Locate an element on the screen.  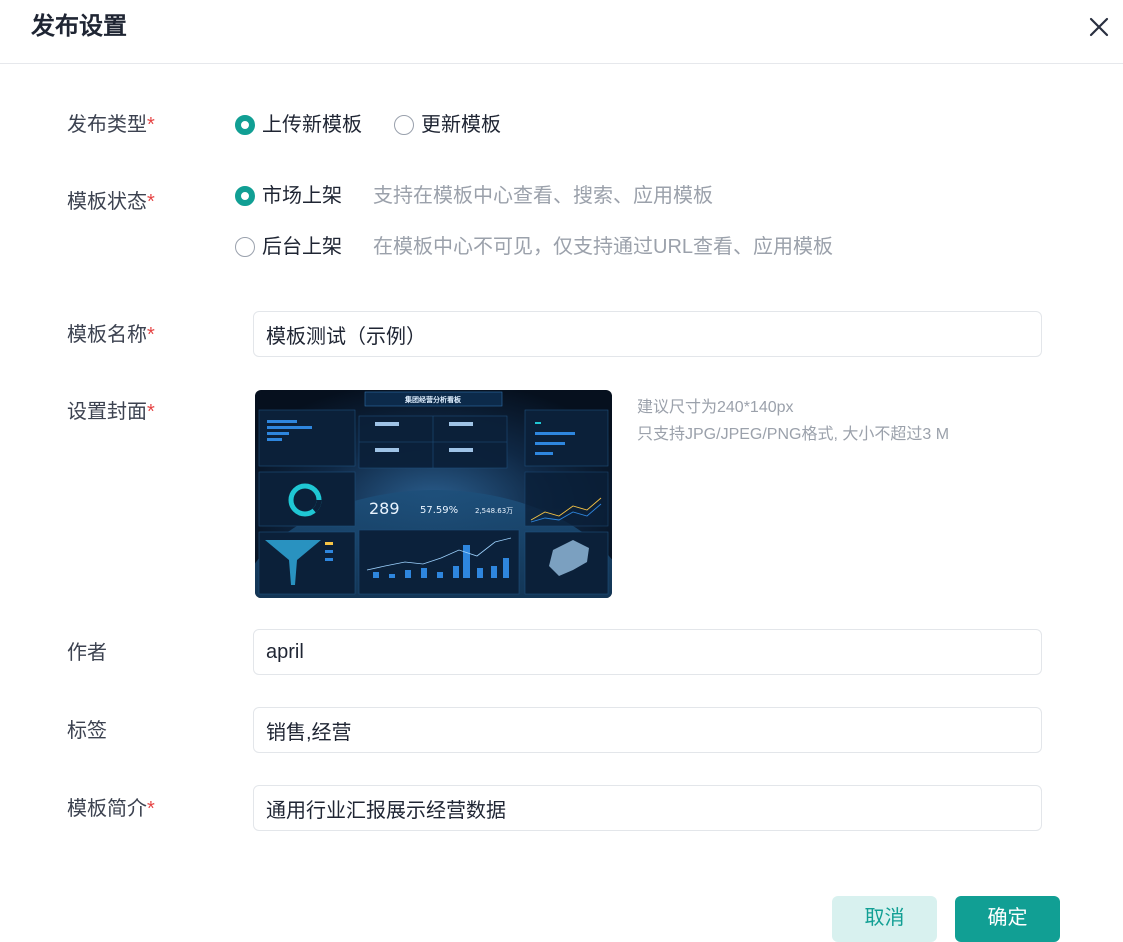
cover-kpi-2: 57.59% is located at coordinates (439, 510).